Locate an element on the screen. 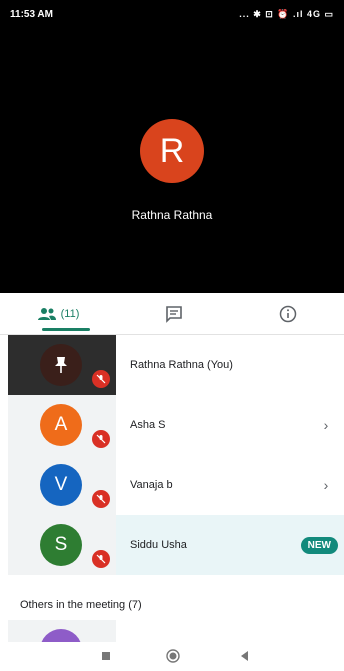  info-icon is located at coordinates (288, 314).